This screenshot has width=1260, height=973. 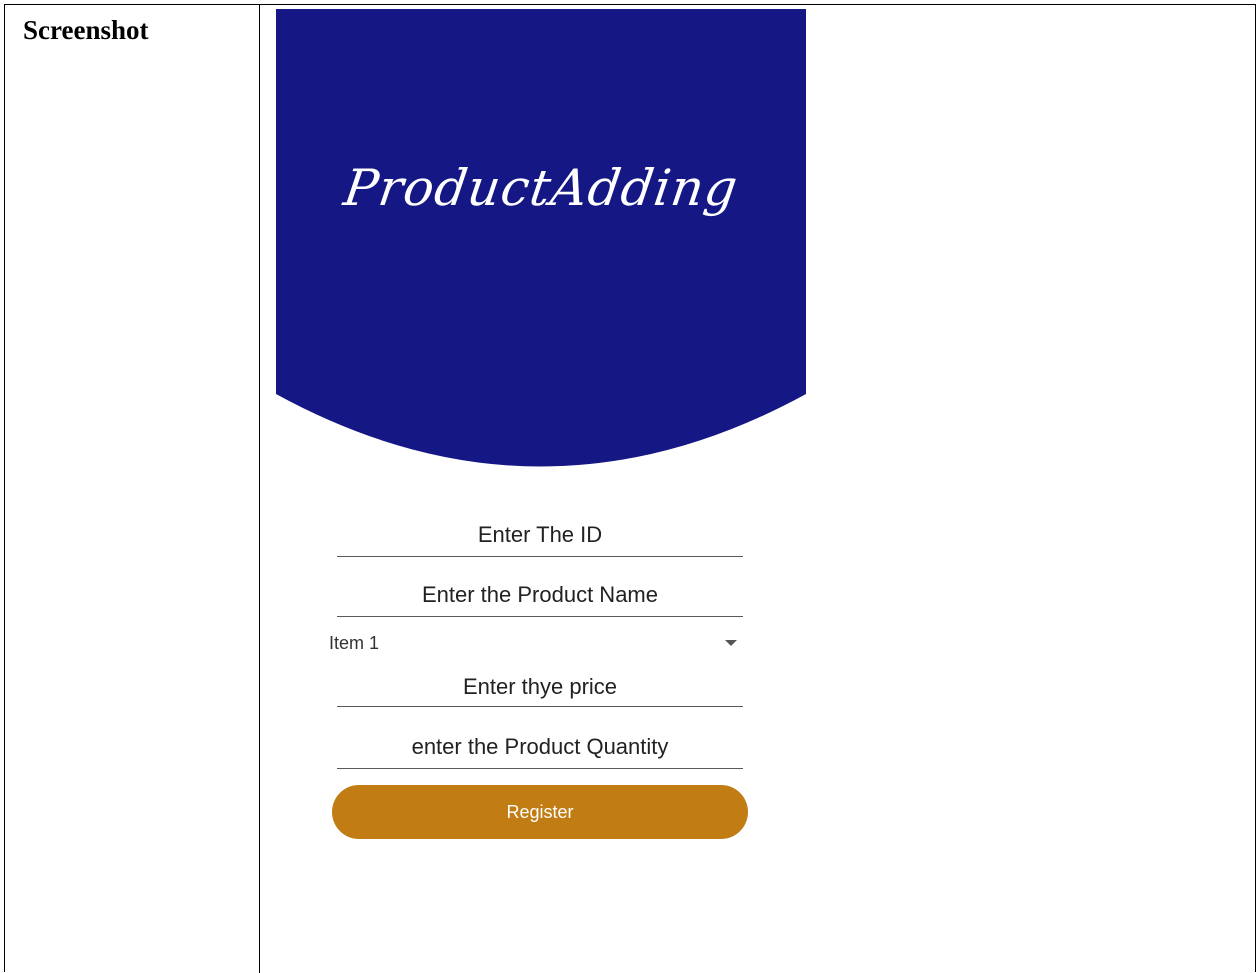 What do you see at coordinates (731, 643) in the screenshot?
I see `chevron-down-icon` at bounding box center [731, 643].